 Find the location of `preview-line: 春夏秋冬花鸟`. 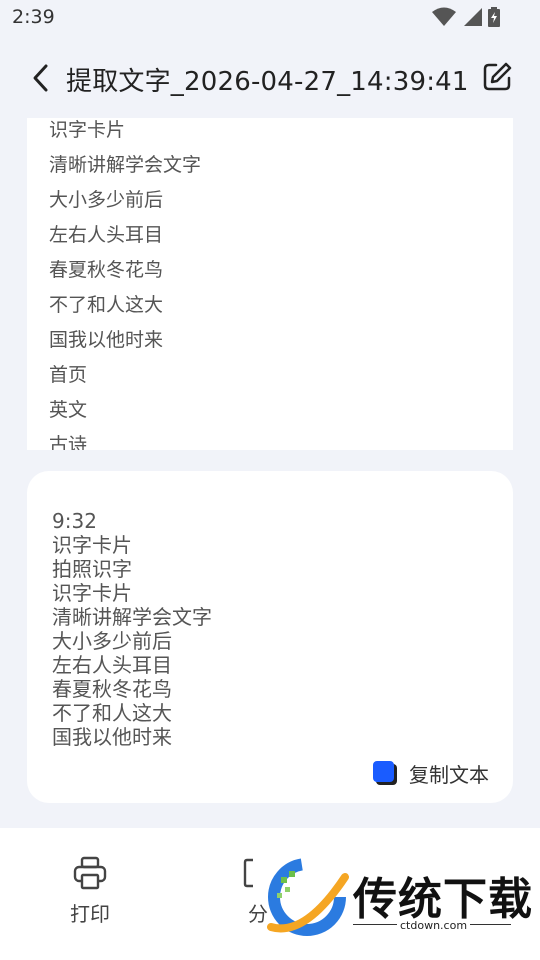

preview-line: 春夏秋冬花鸟 is located at coordinates (106, 270).